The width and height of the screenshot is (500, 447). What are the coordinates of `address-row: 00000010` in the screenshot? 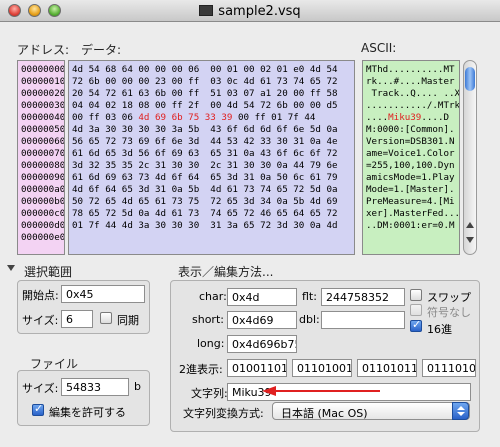 It's located at (42, 82).